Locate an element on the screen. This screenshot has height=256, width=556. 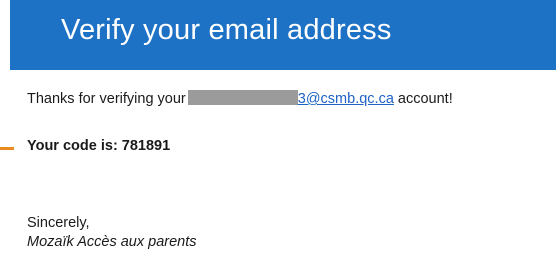
orange-accent-mark is located at coordinates (7, 148).